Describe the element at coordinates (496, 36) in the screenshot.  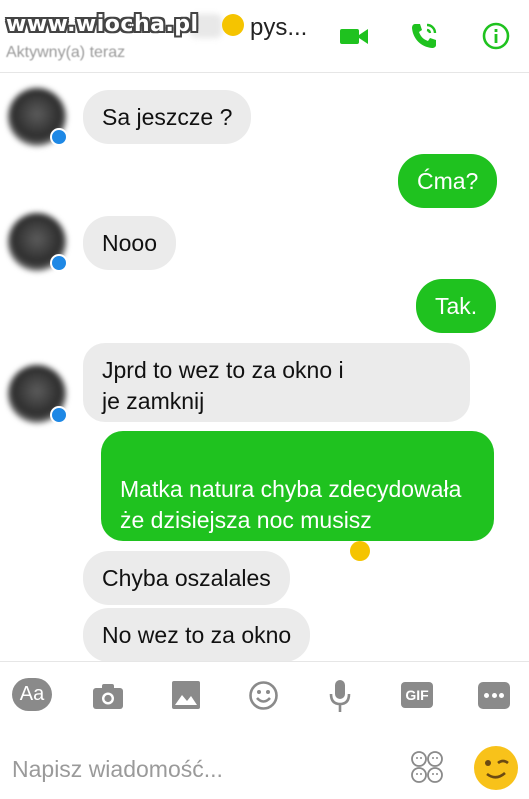
I see `info-icon` at that location.